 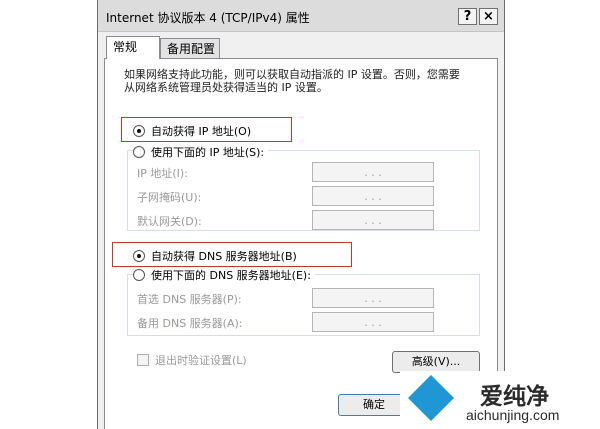 What do you see at coordinates (190, 49) in the screenshot?
I see `tab-alternate-config: 备用配置` at bounding box center [190, 49].